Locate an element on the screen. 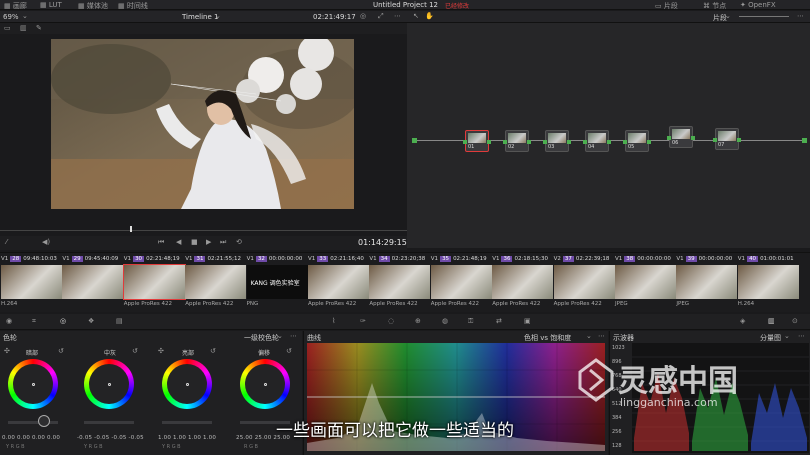  curves-mode: 色相 vs 饱和度 is located at coordinates (547, 338).